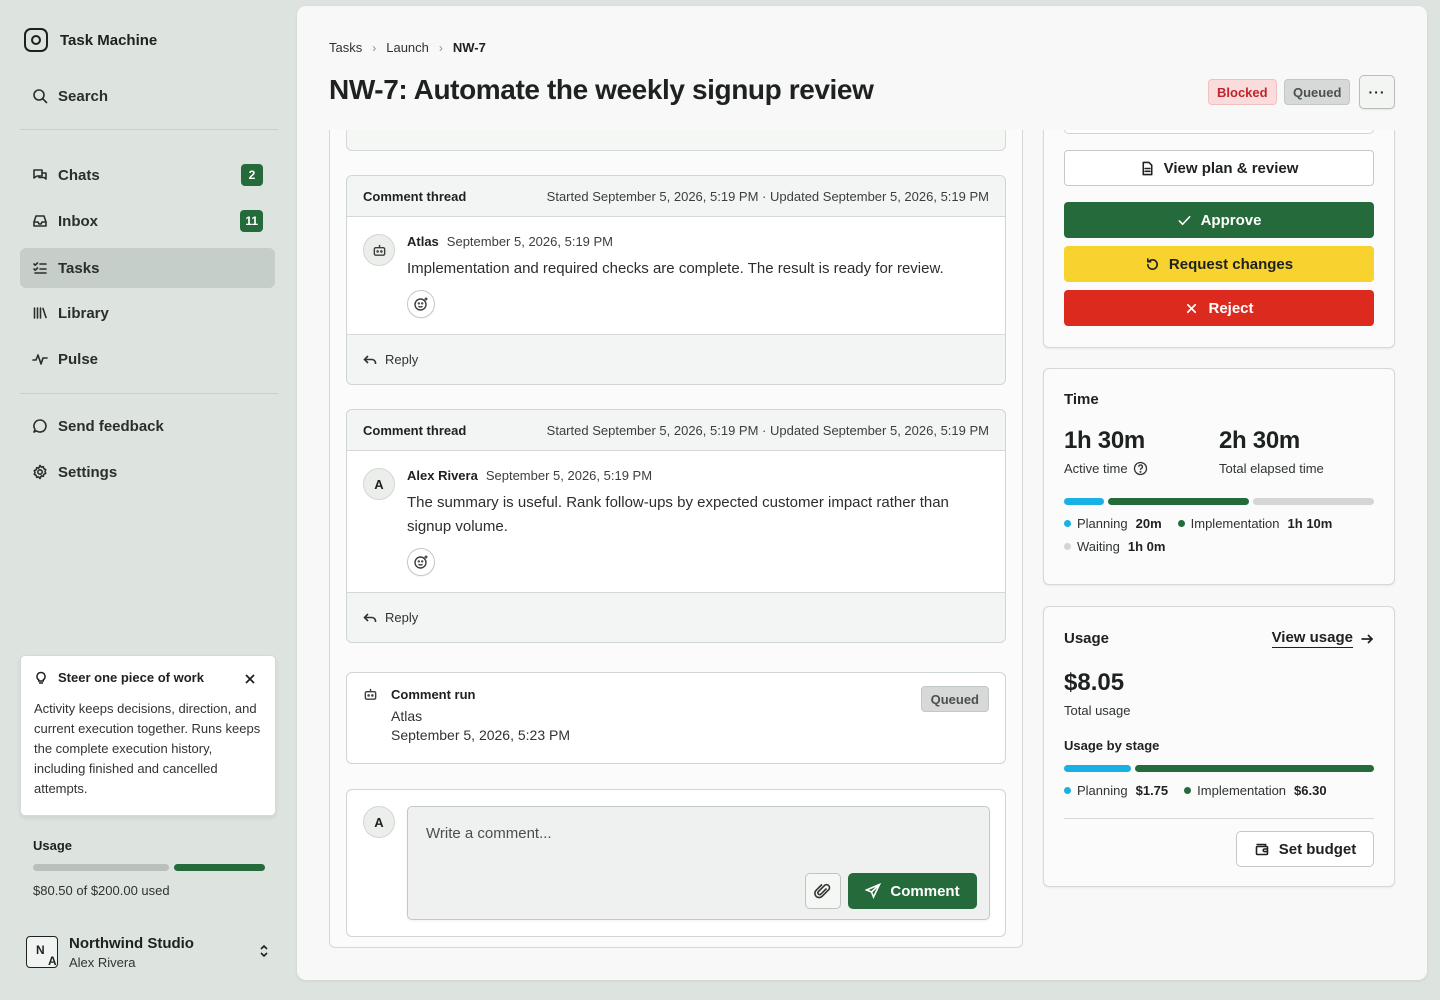 Image resolution: width=1440 pixels, height=1000 pixels. I want to click on usage-bar-remaining, so click(101, 867).